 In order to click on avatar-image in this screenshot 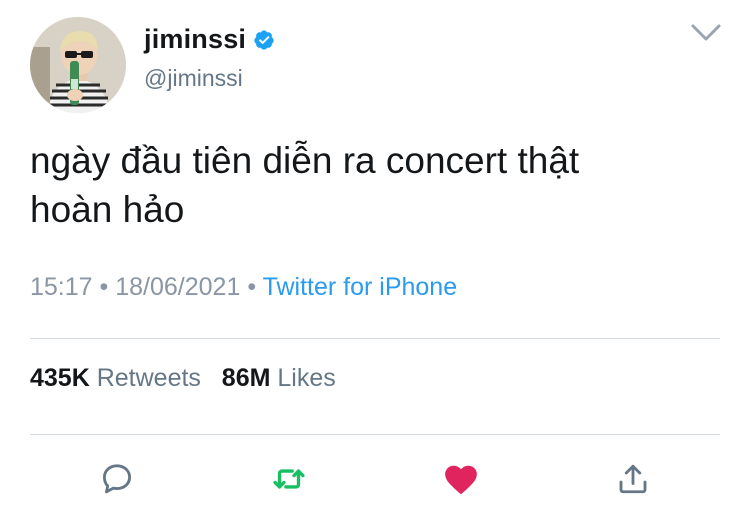, I will do `click(78, 65)`.